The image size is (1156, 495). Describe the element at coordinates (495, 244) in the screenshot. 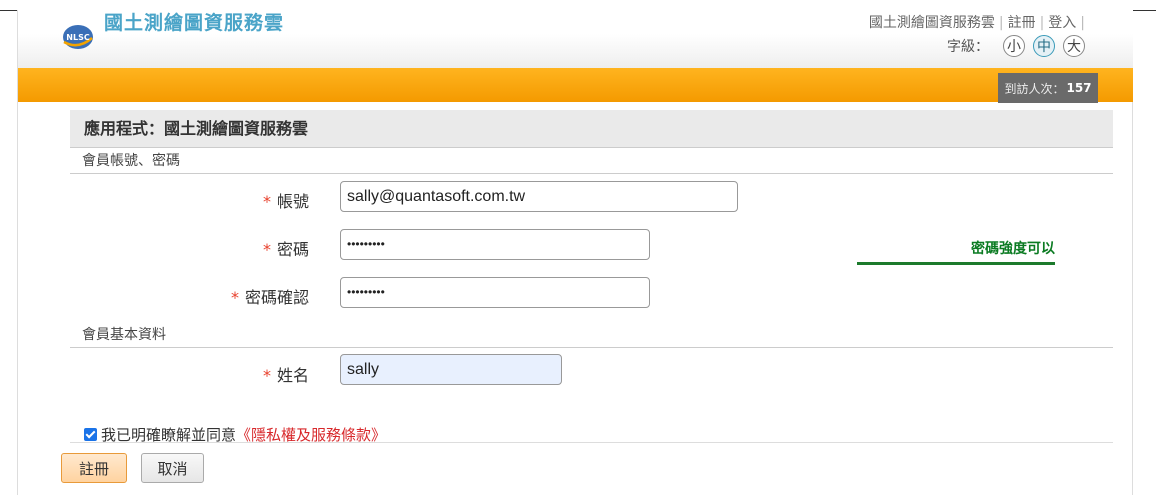

I see `password-input: •••••••••` at that location.